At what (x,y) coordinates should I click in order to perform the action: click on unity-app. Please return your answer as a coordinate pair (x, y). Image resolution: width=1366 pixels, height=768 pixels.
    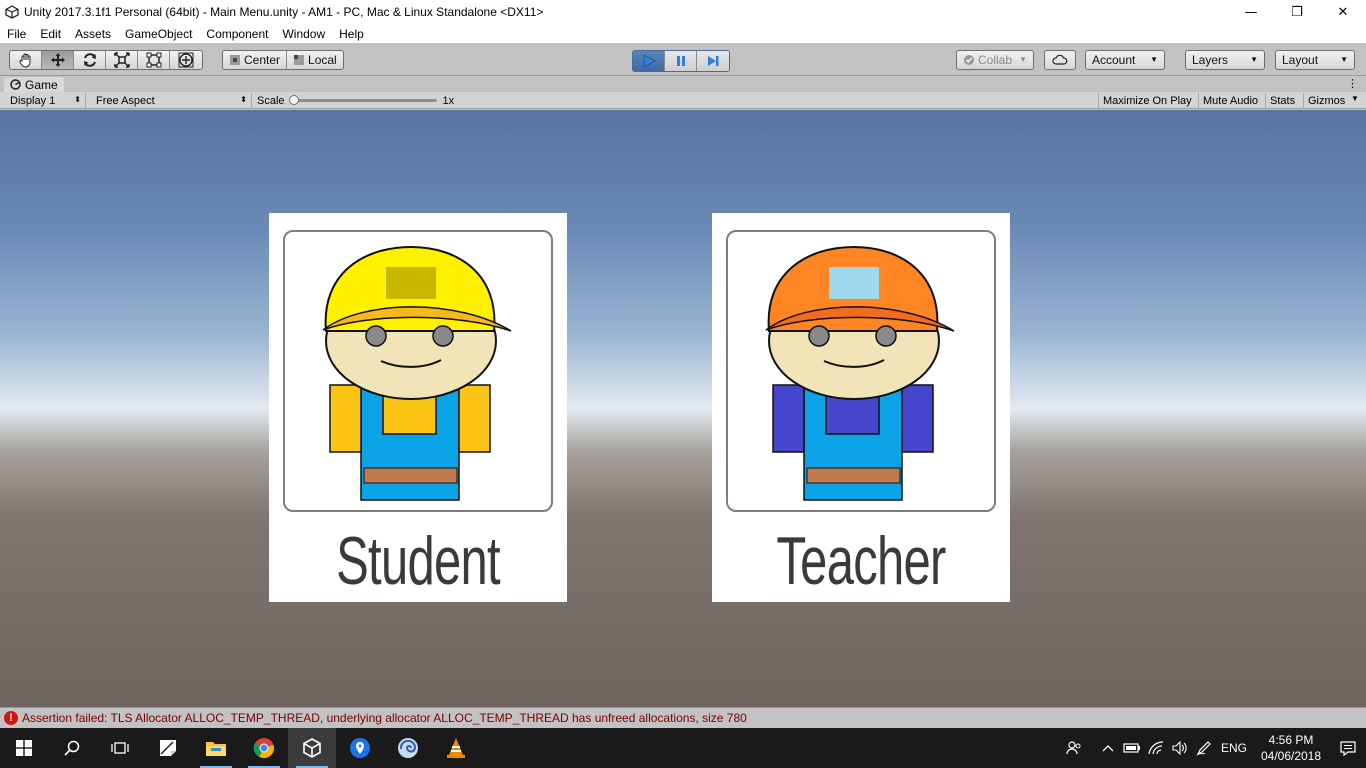
    Looking at the image, I should click on (312, 748).